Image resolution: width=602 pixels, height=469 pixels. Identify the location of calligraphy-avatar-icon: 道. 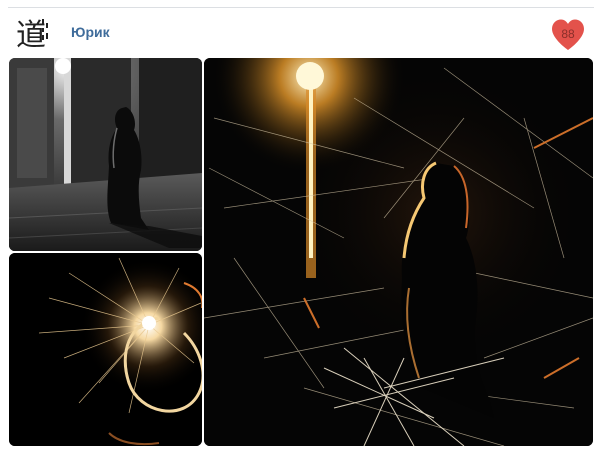
(31, 33).